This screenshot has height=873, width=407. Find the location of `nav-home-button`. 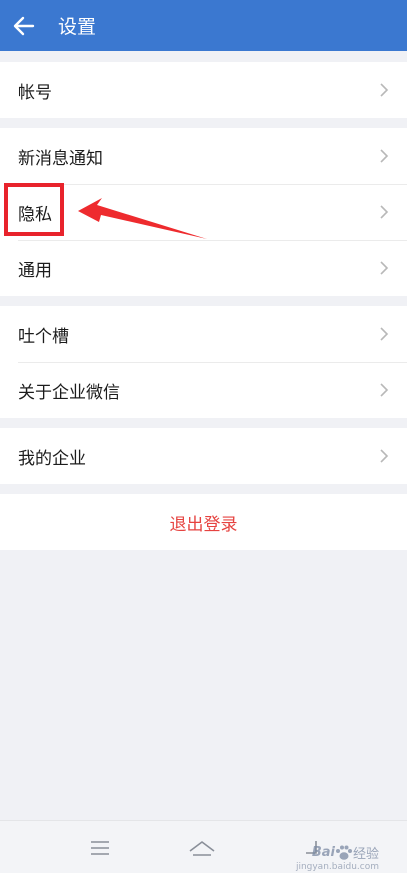

nav-home-button is located at coordinates (202, 847).